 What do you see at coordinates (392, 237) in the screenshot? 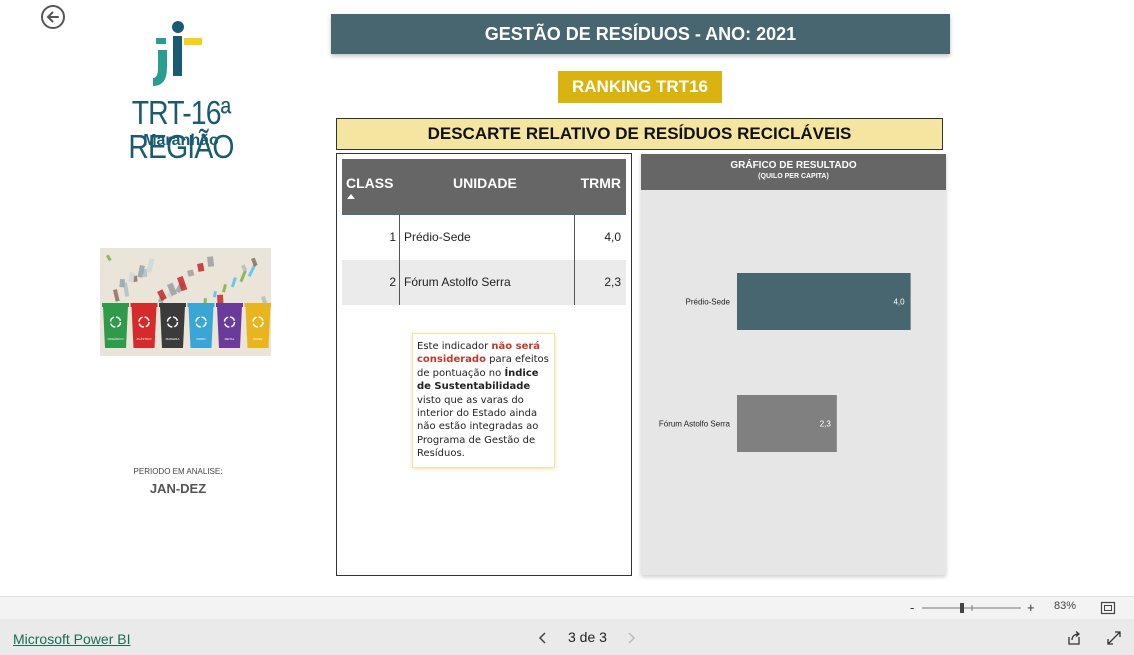
I see `cell-class: 1` at bounding box center [392, 237].